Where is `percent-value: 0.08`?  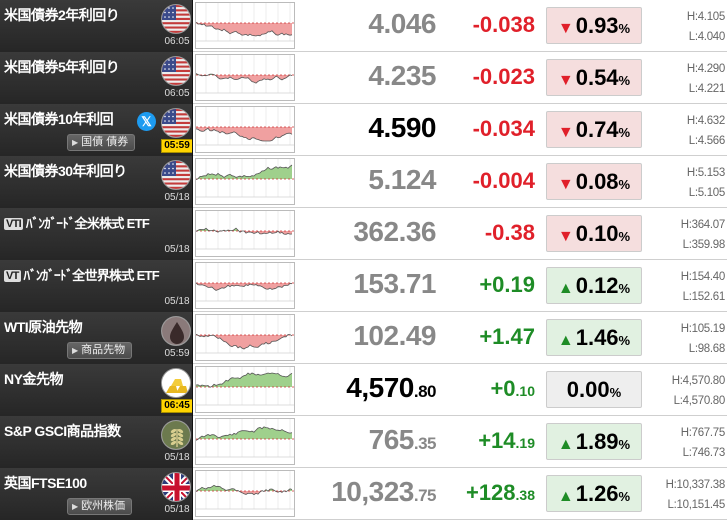
percent-value: 0.08 is located at coordinates (597, 181).